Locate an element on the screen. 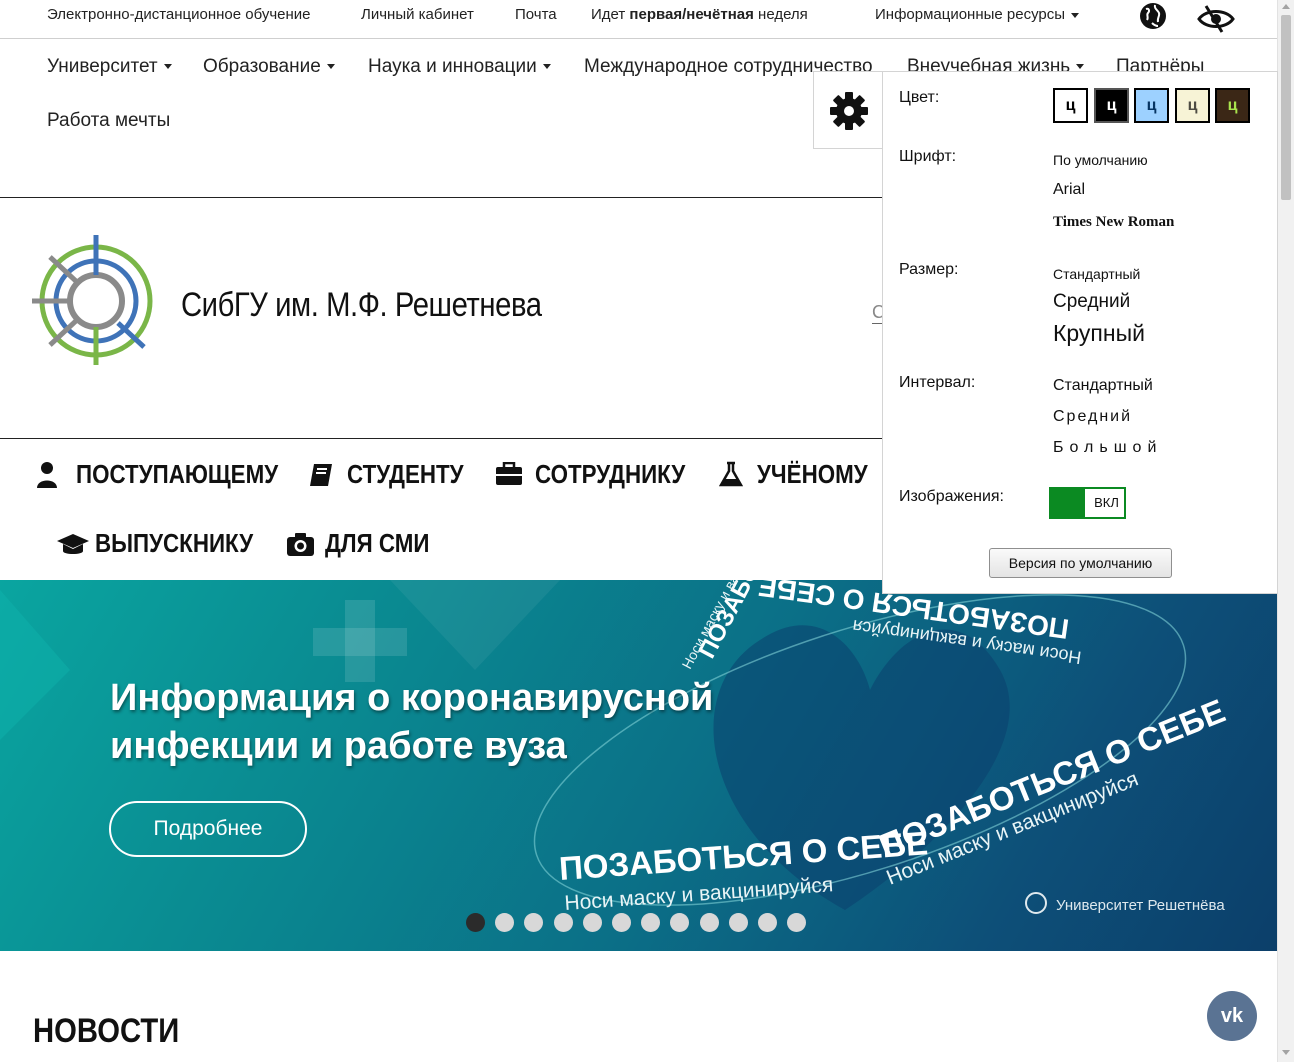 The width and height of the screenshot is (1294, 1062). color-swatch-3: ц is located at coordinates (1151, 105).